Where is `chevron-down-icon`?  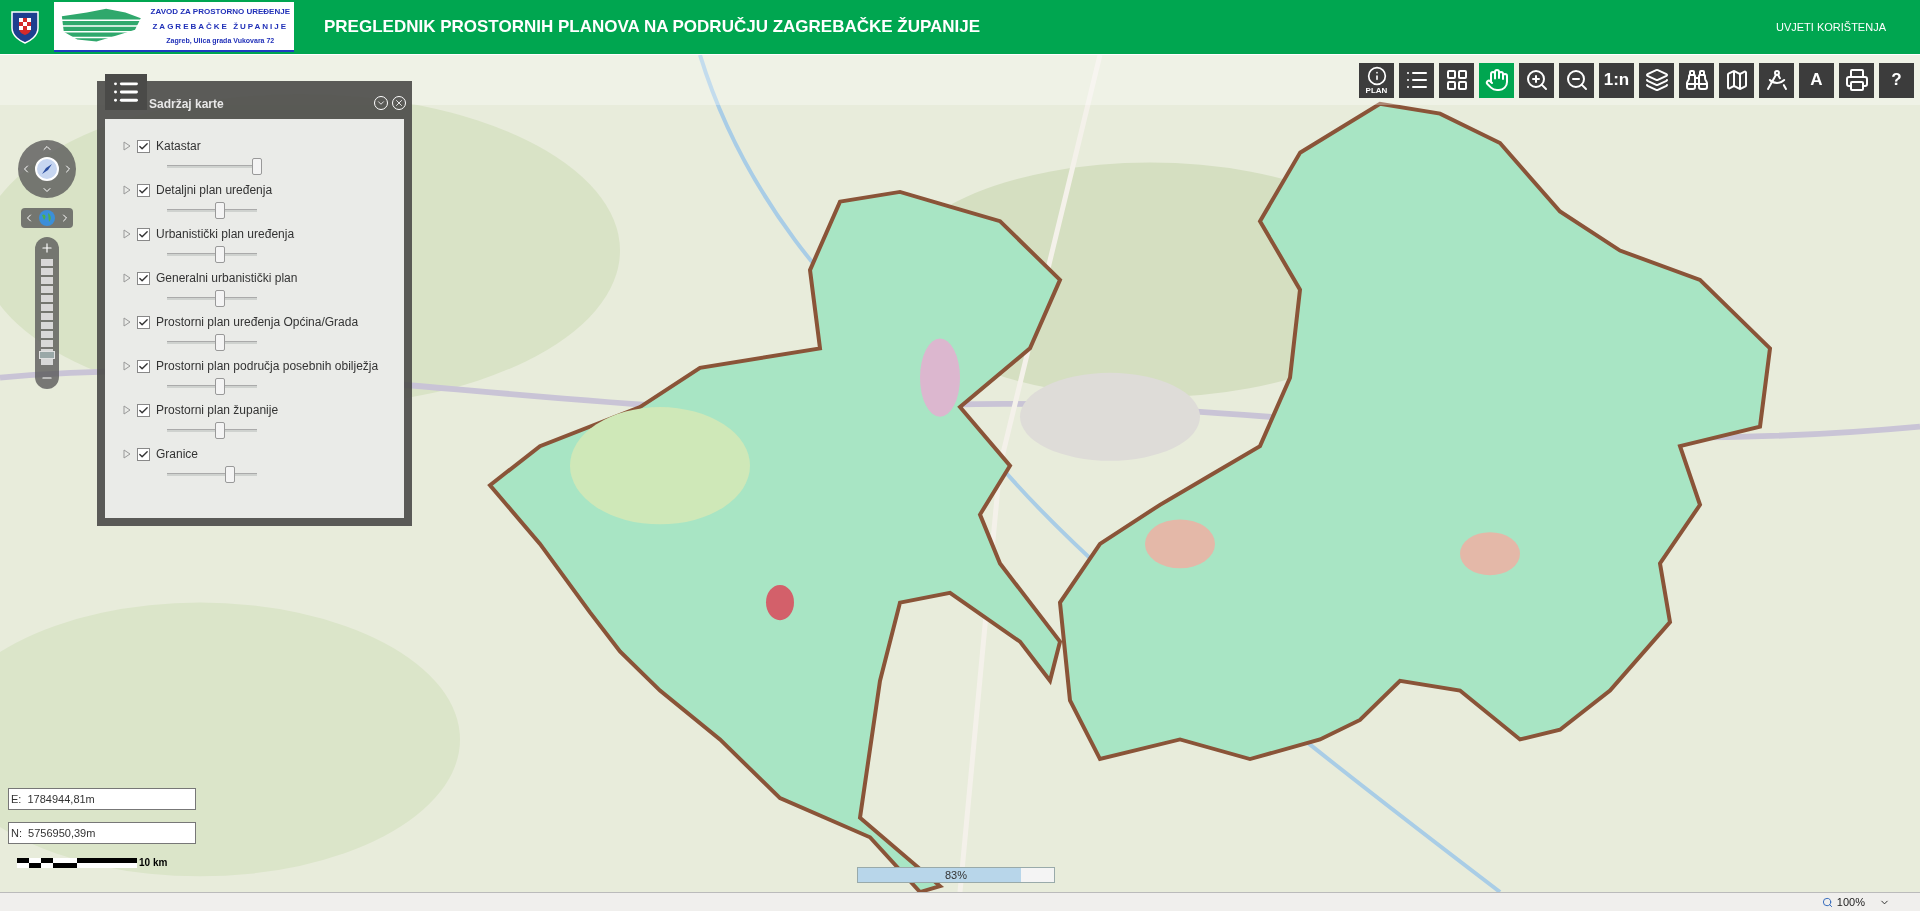 chevron-down-icon is located at coordinates (381, 103).